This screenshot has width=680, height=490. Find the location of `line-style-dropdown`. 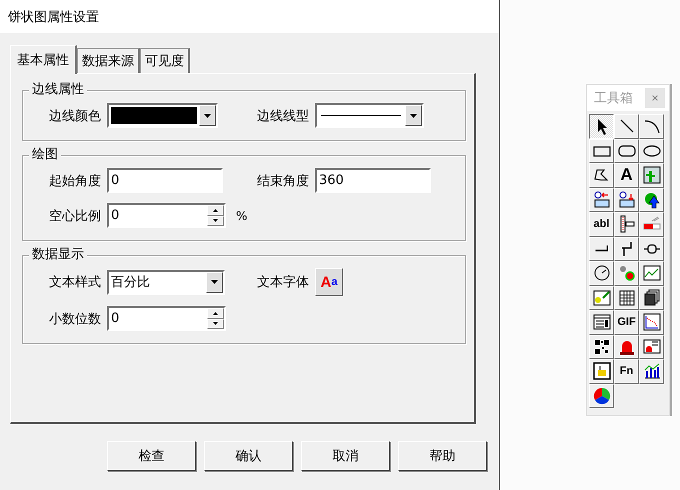

line-style-dropdown is located at coordinates (369, 115).